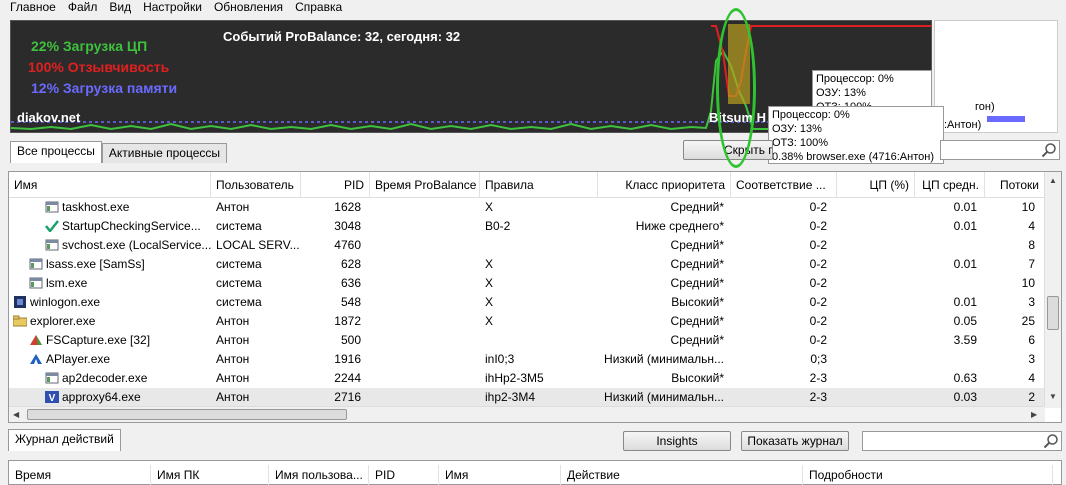  I want to click on log-search-input, so click(962, 441).